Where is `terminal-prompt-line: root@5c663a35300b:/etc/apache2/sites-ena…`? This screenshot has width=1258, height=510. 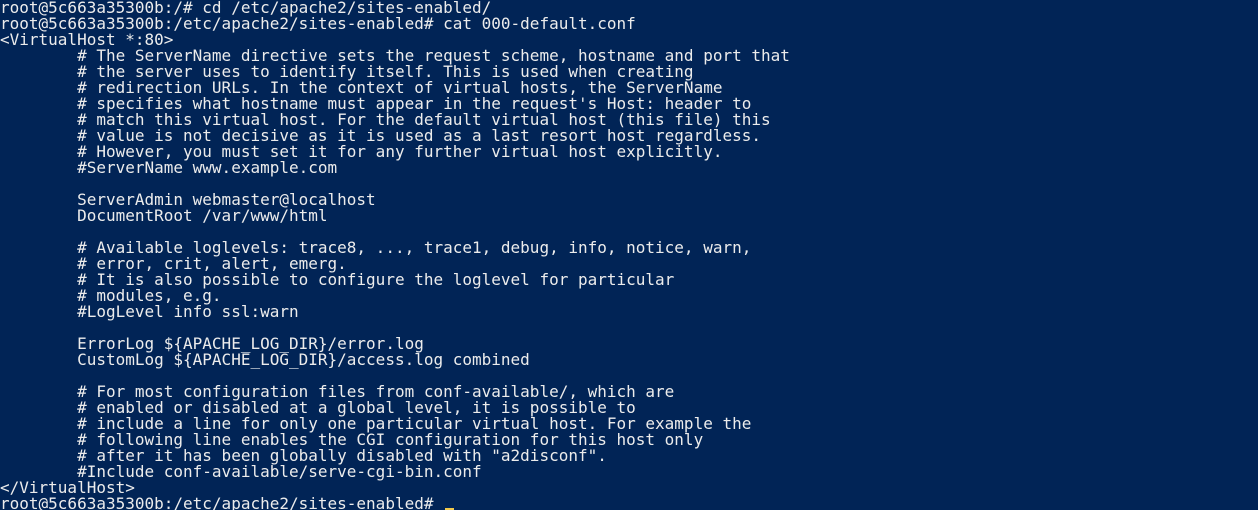 terminal-prompt-line: root@5c663a35300b:/etc/apache2/sites-ena… is located at coordinates (629, 503).